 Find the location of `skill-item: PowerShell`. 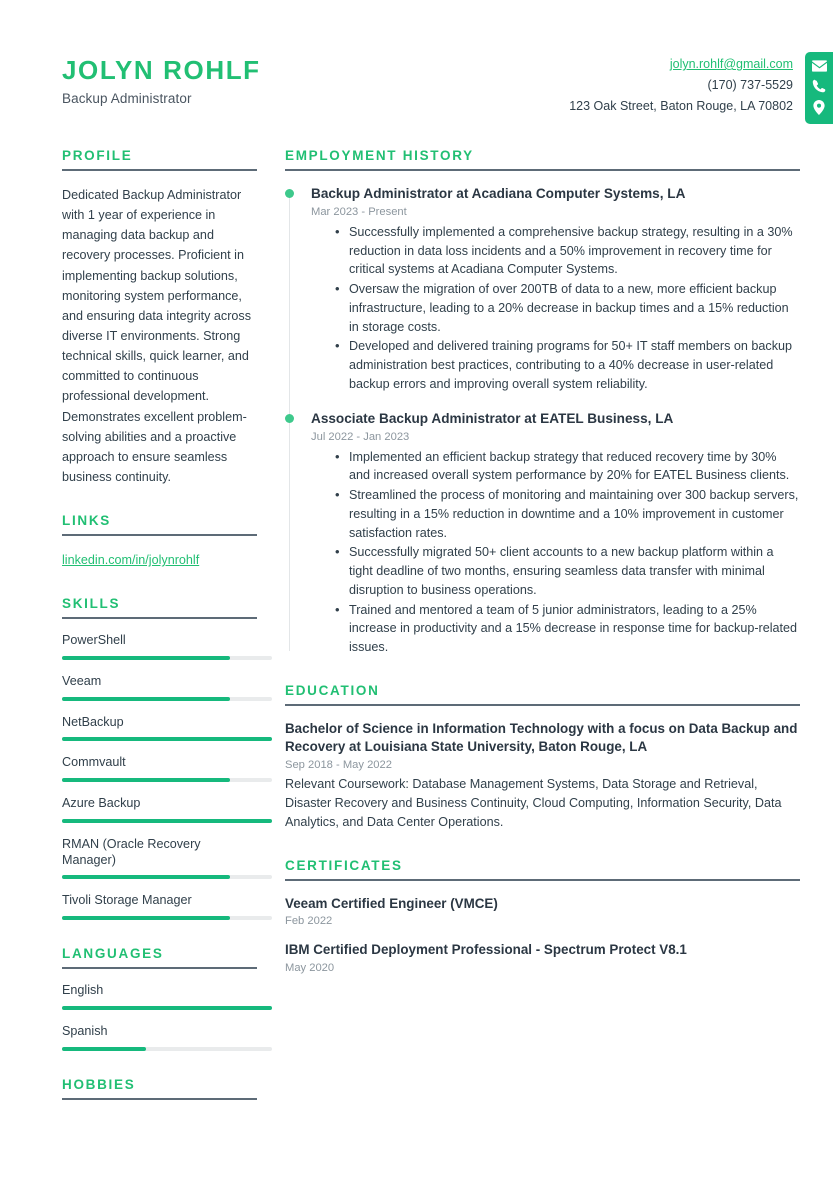

skill-item: PowerShell is located at coordinates (167, 646).